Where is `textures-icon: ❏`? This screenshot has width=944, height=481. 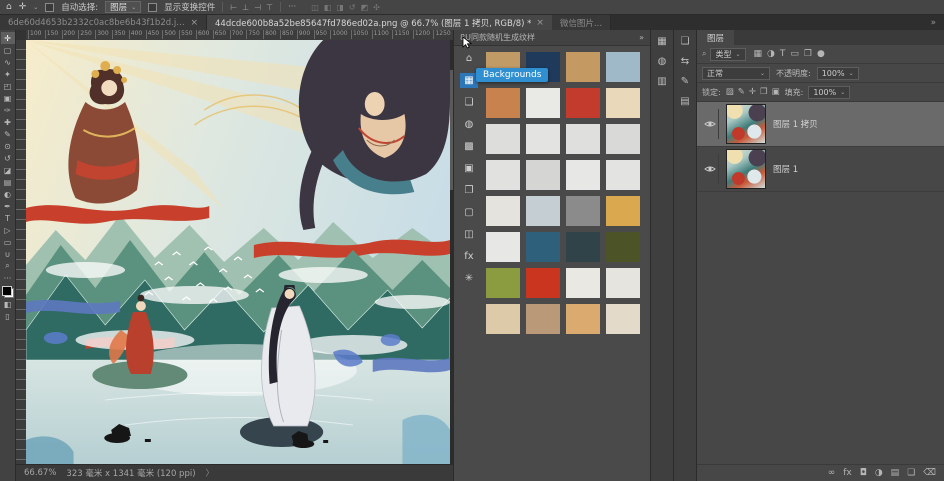 textures-icon: ❏ is located at coordinates (469, 102).